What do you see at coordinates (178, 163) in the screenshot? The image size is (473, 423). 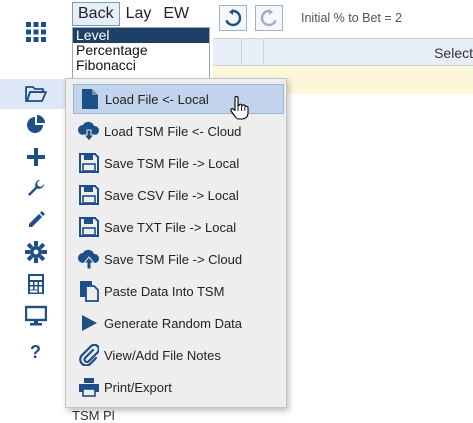 I see `menu-item-save-tsm-local: Save TSM File -> Local` at bounding box center [178, 163].